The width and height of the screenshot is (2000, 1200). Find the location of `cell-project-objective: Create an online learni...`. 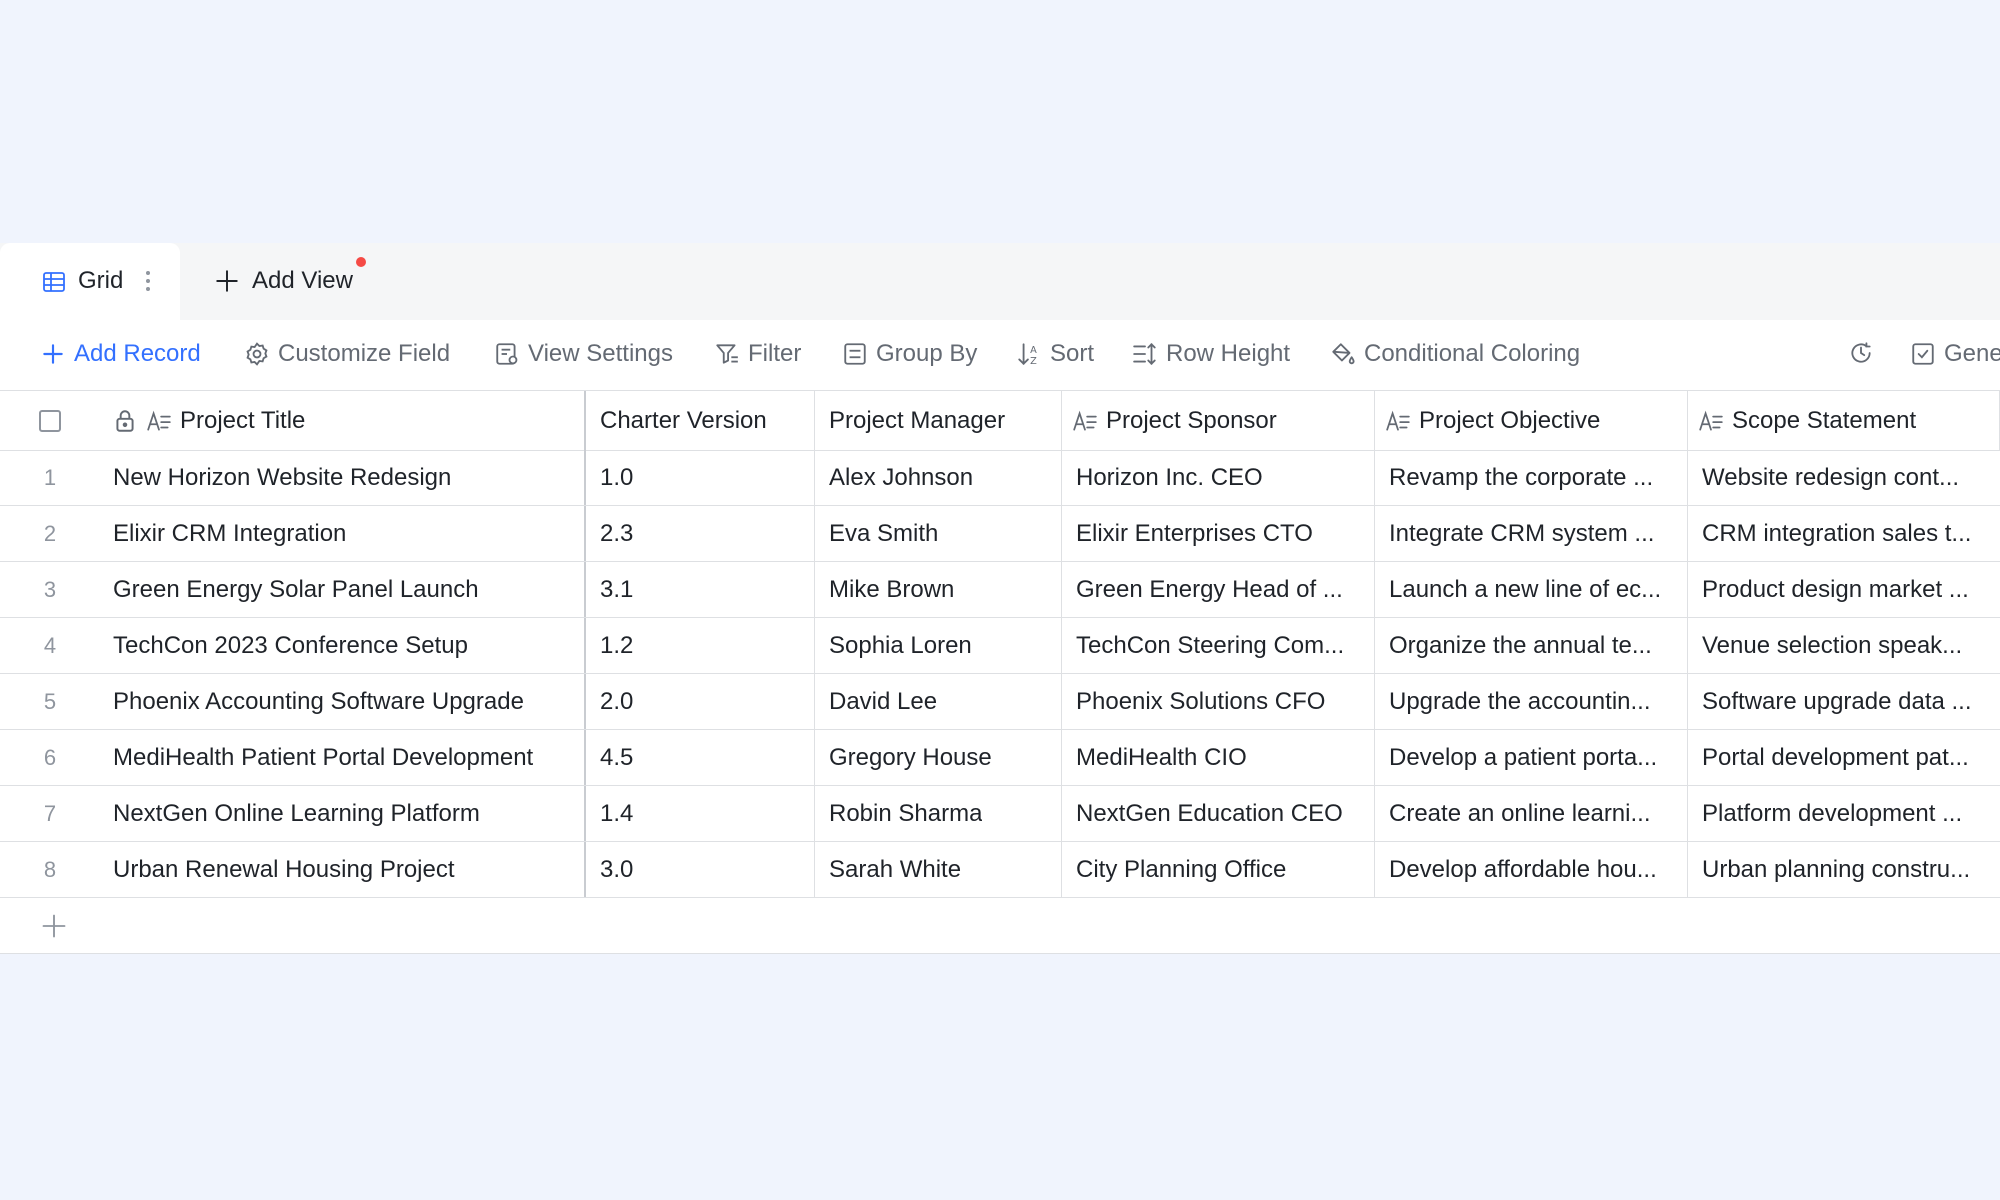

cell-project-objective: Create an online learni... is located at coordinates (1531, 813).